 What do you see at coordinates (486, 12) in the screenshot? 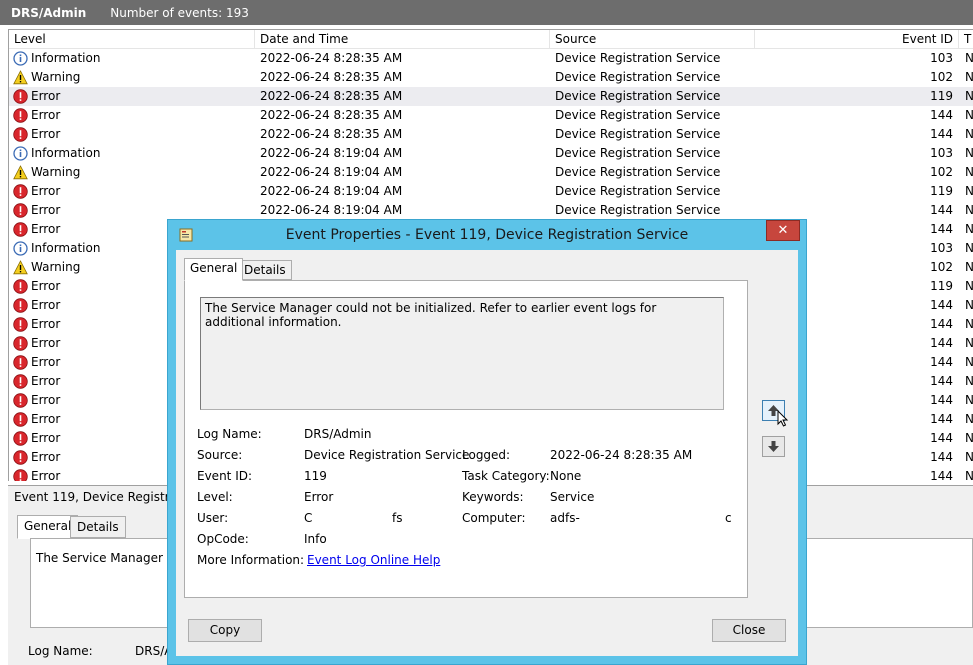
I see `log-title-bar: DRS/Admin Number of events: 193` at bounding box center [486, 12].